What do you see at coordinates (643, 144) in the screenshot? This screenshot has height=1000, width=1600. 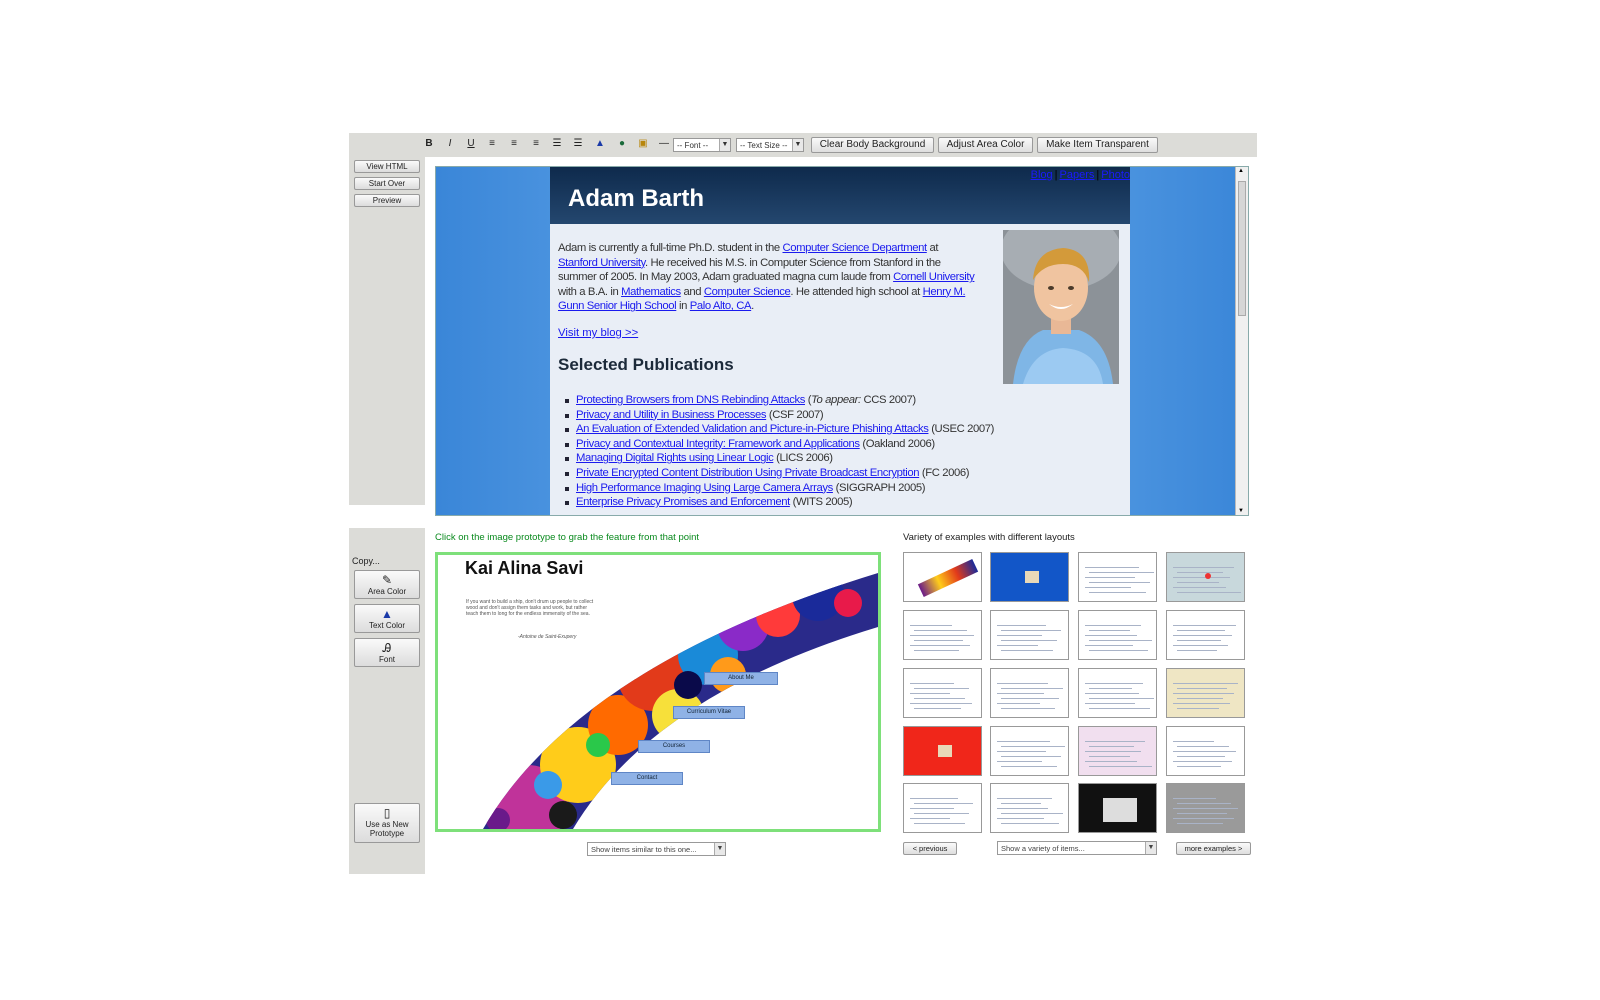 I see `insert-image-icon: ▣` at bounding box center [643, 144].